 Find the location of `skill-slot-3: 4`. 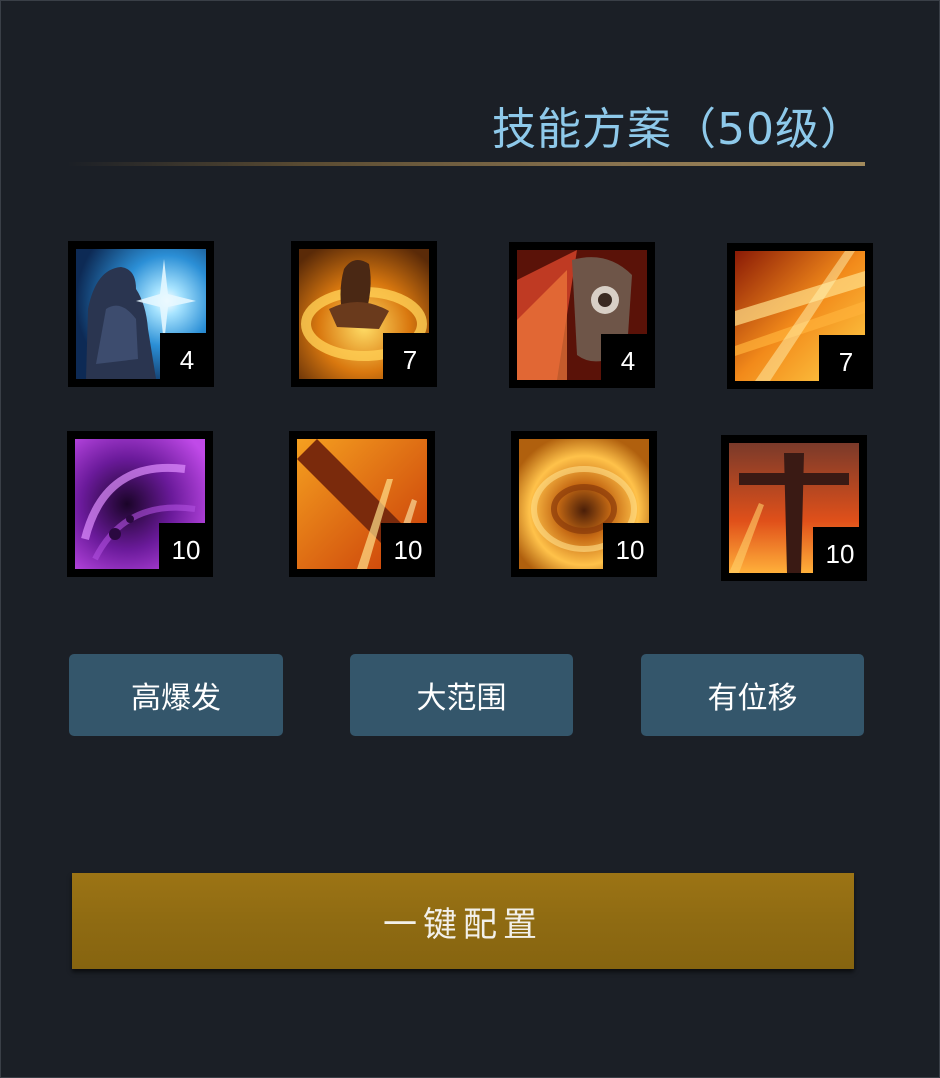

skill-slot-3: 4 is located at coordinates (582, 315).